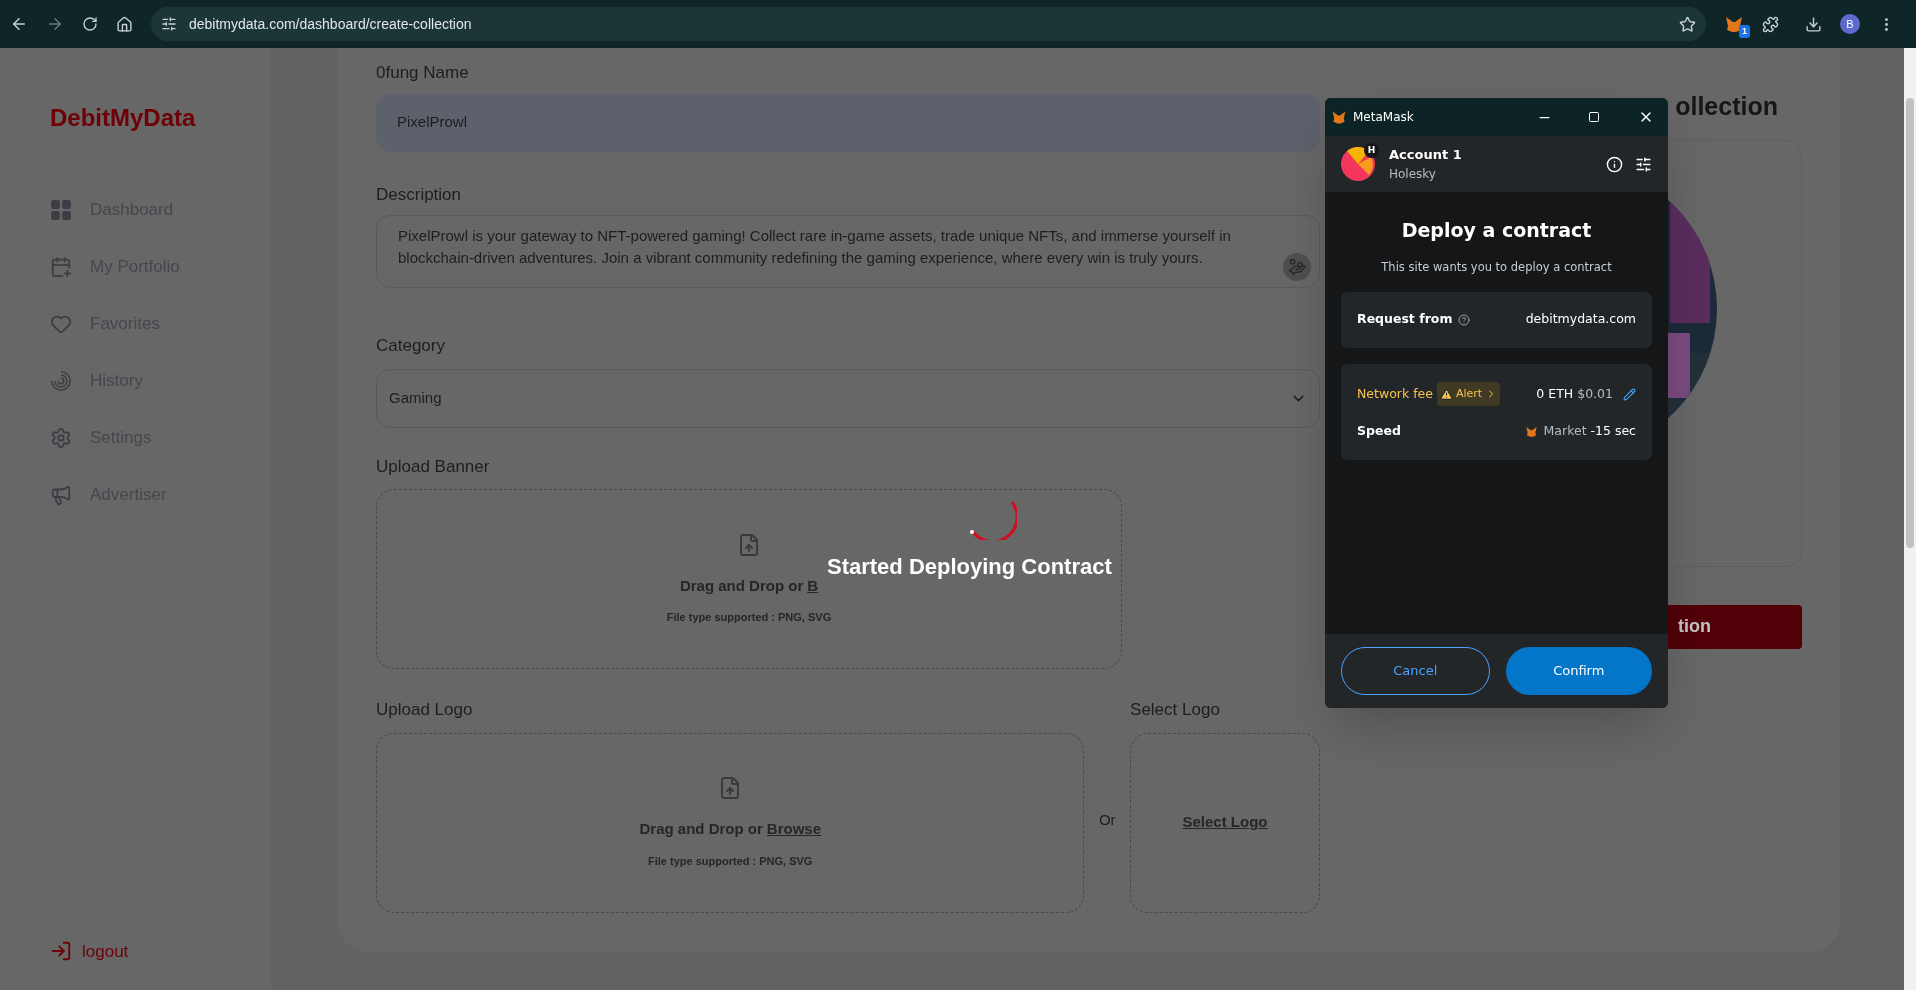  What do you see at coordinates (61, 437) in the screenshot?
I see `settings-icon` at bounding box center [61, 437].